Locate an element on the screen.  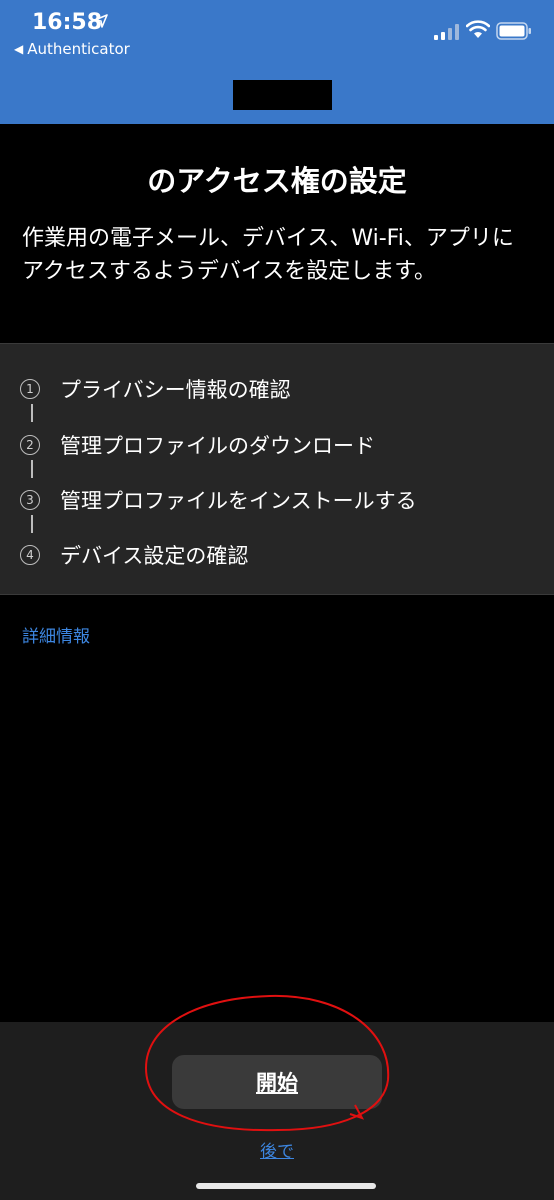
back-to-app-button: ◀ Authenticator is located at coordinates (72, 49).